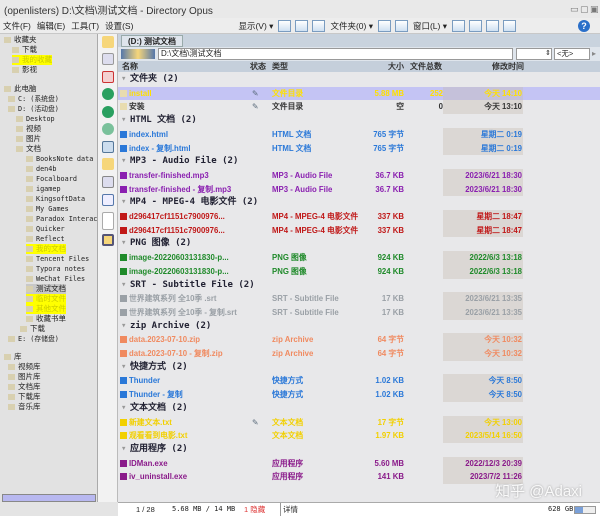  What do you see at coordinates (572, 54) in the screenshot?
I see `label-filter-select: <无>` at bounding box center [572, 54].